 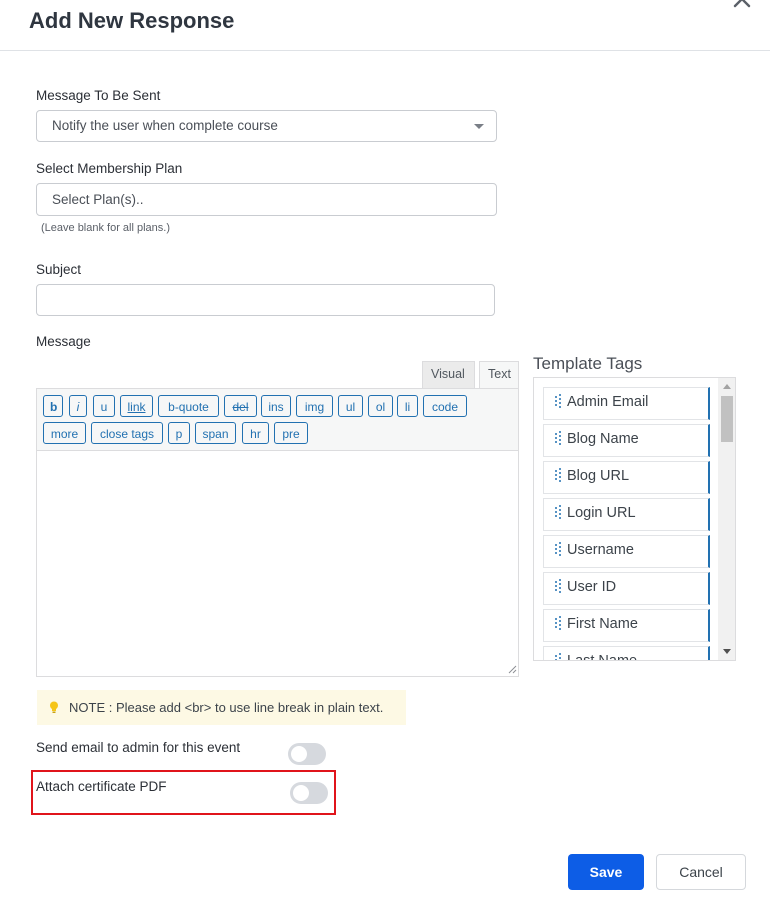 I want to click on lightbulb-icon, so click(x=54, y=707).